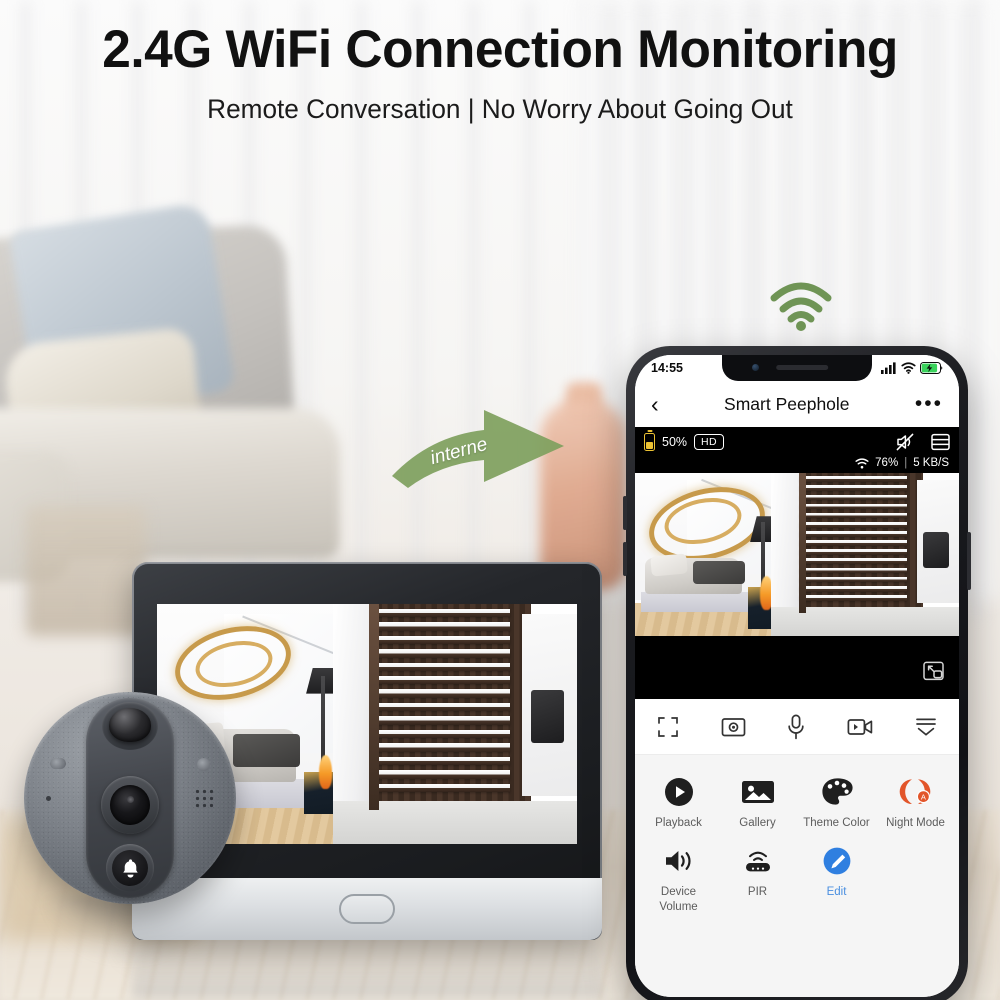  I want to click on device-battery-icon, so click(649, 442).